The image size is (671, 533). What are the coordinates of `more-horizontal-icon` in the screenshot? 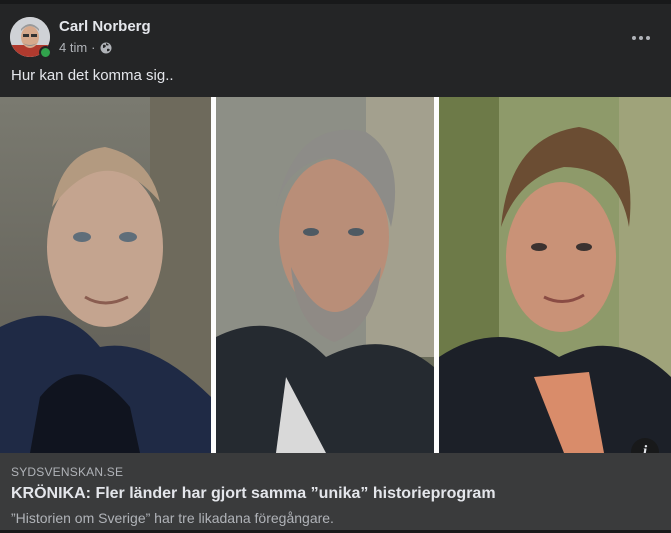 It's located at (641, 38).